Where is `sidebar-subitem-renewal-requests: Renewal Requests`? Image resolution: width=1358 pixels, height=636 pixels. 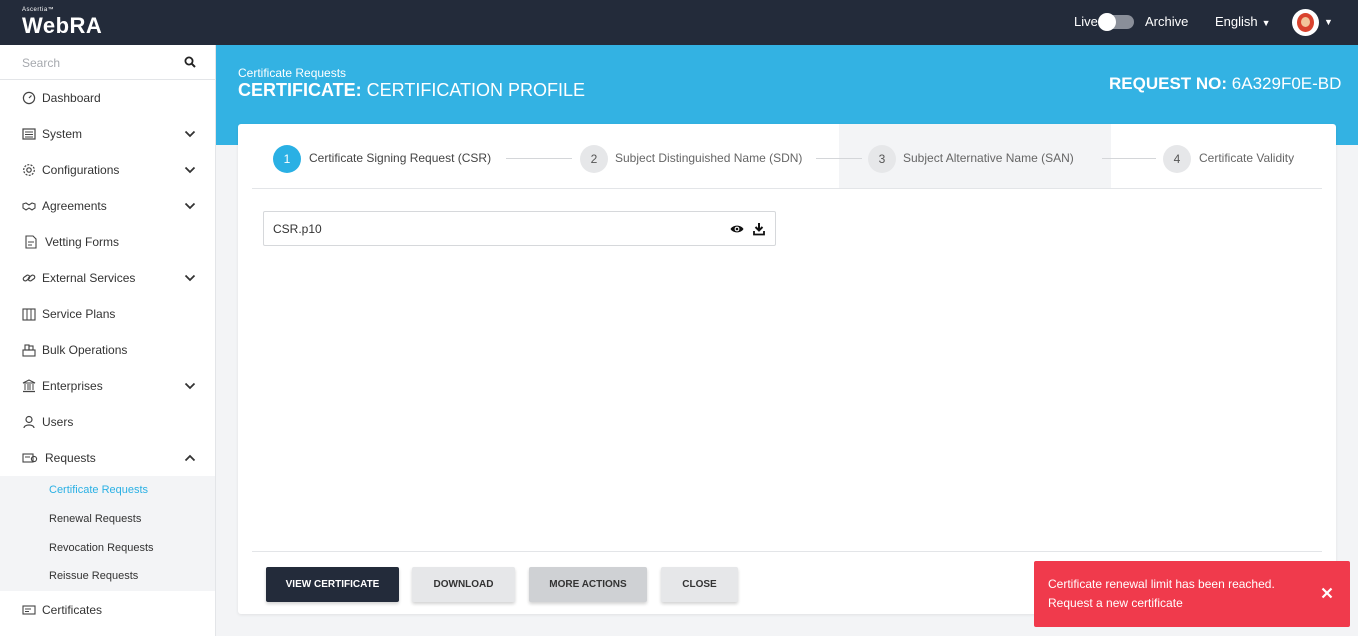
sidebar-subitem-renewal-requests: Renewal Requests is located at coordinates (95, 519).